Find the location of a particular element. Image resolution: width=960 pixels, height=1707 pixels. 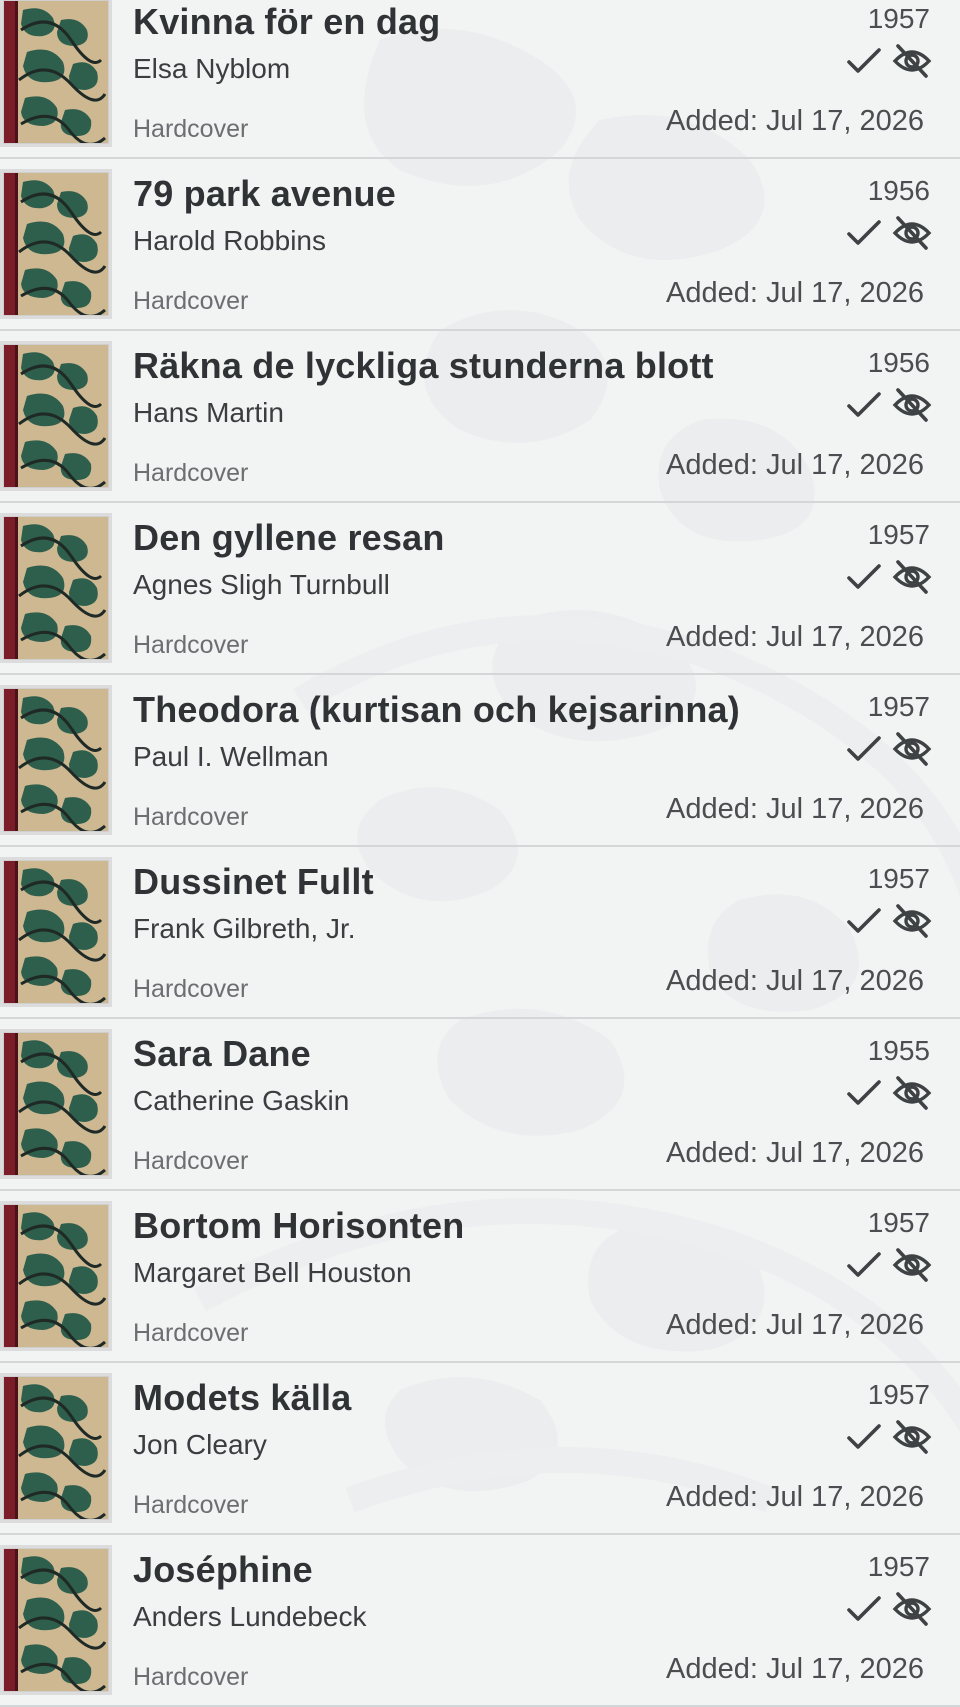

book-author: Anders Lundebeck is located at coordinates (250, 1616).